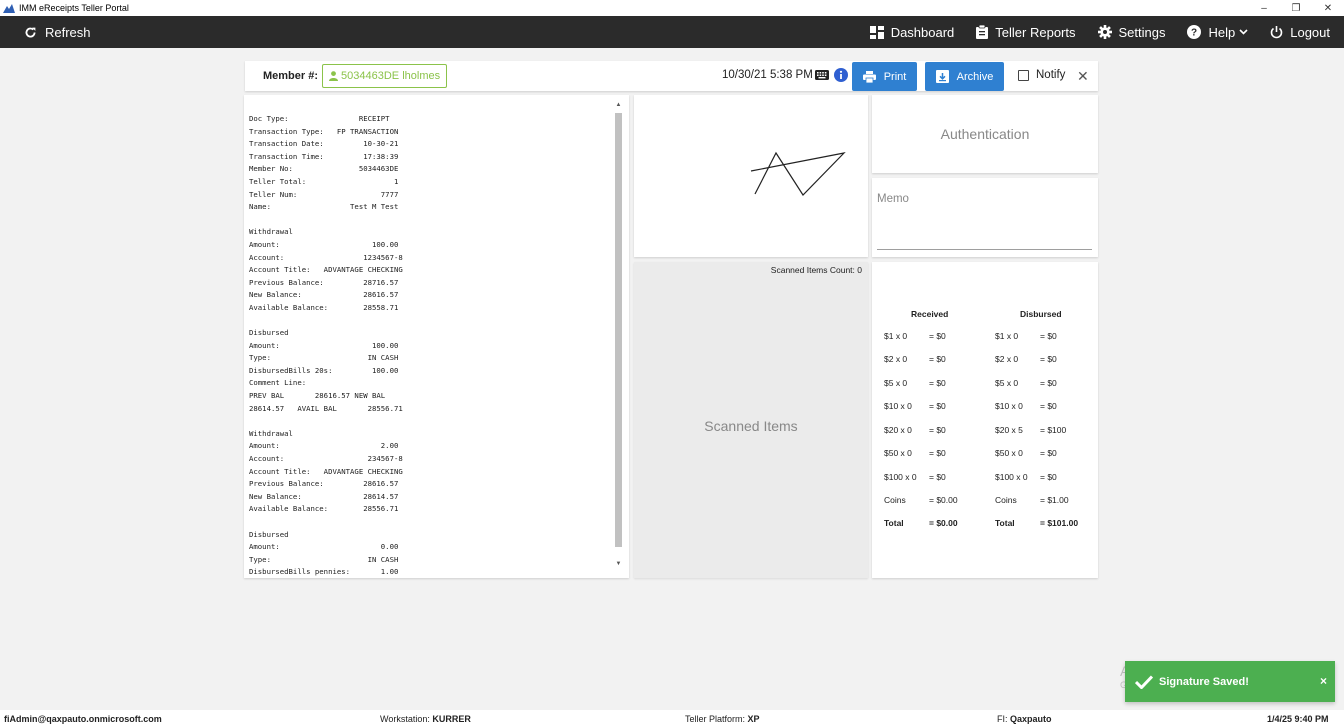  What do you see at coordinates (1296, 8) in the screenshot?
I see `restore-button: ❐` at bounding box center [1296, 8].